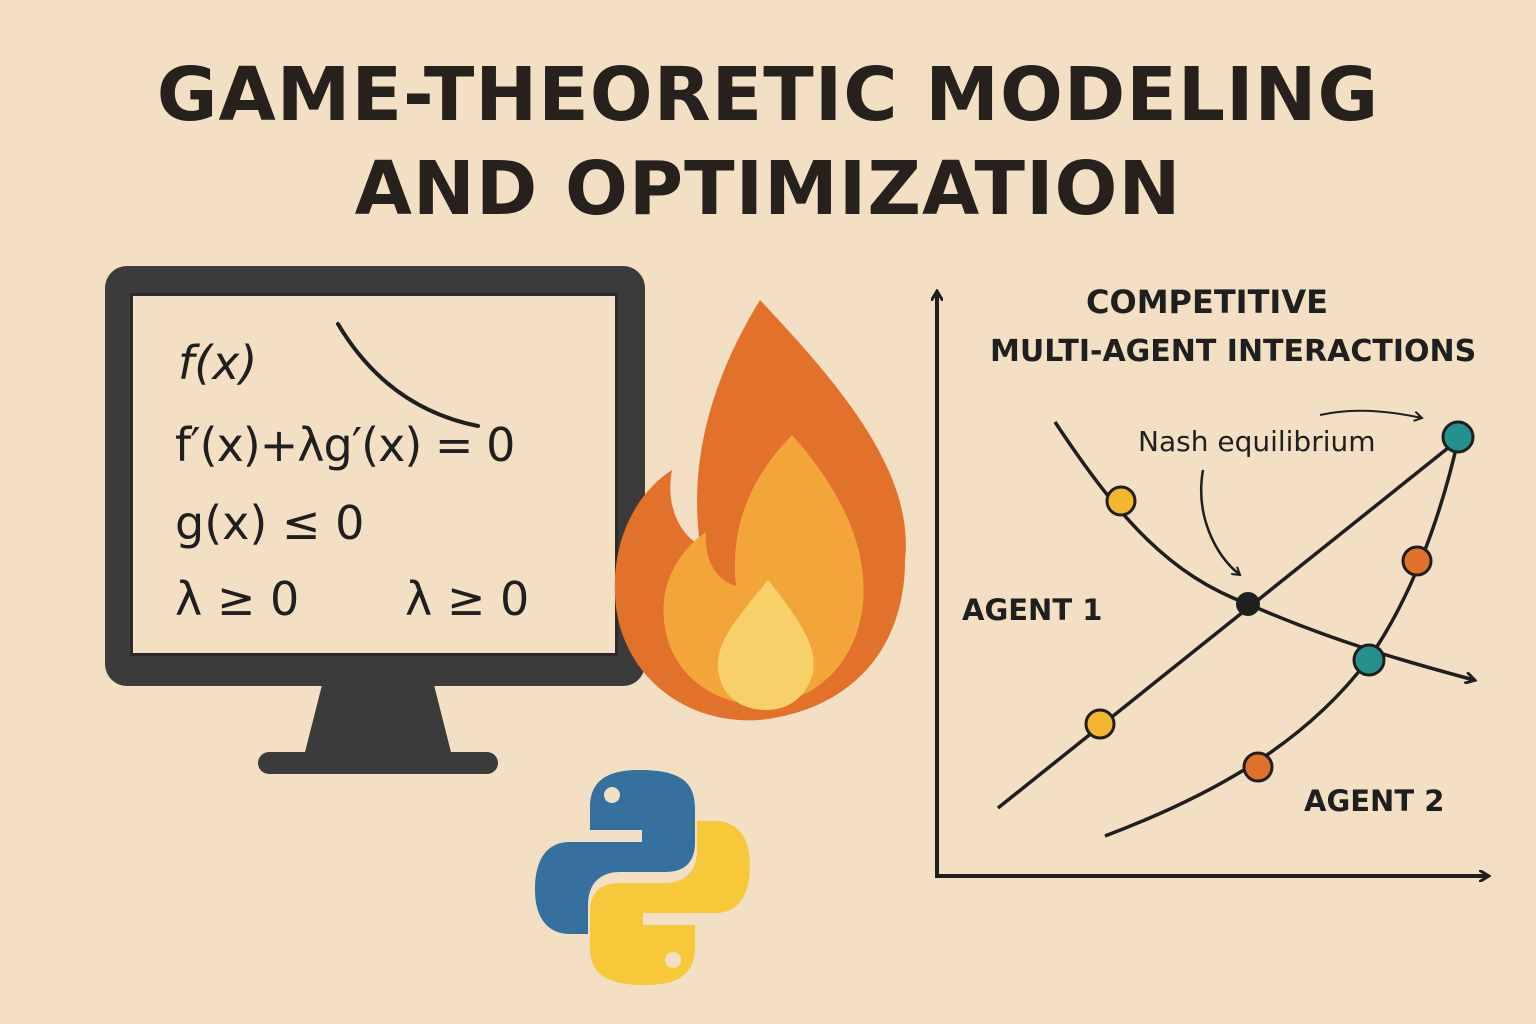  I want to click on point-teal-top, so click(1458, 437).